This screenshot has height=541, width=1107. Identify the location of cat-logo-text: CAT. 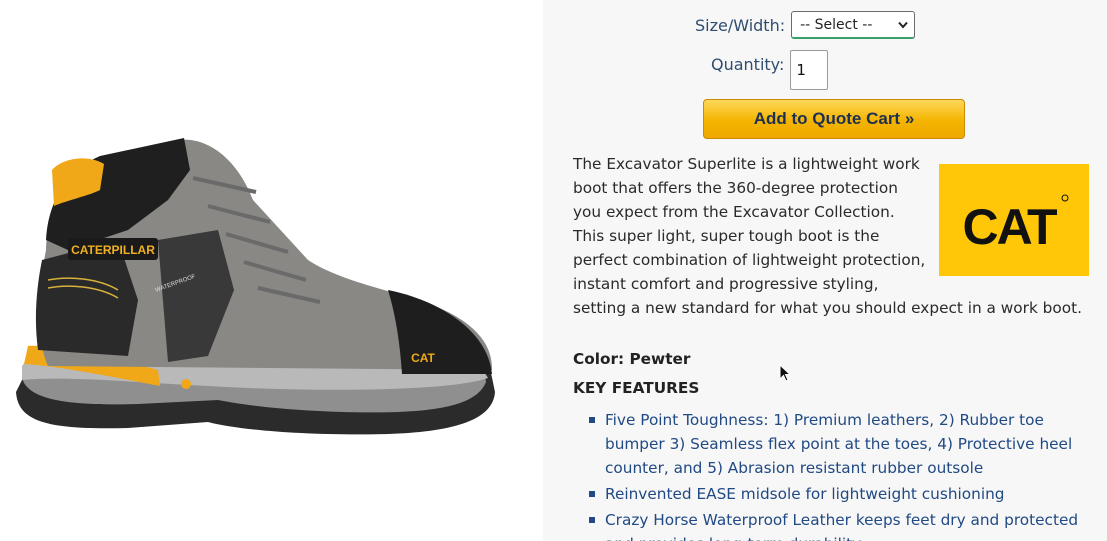
(1009, 227).